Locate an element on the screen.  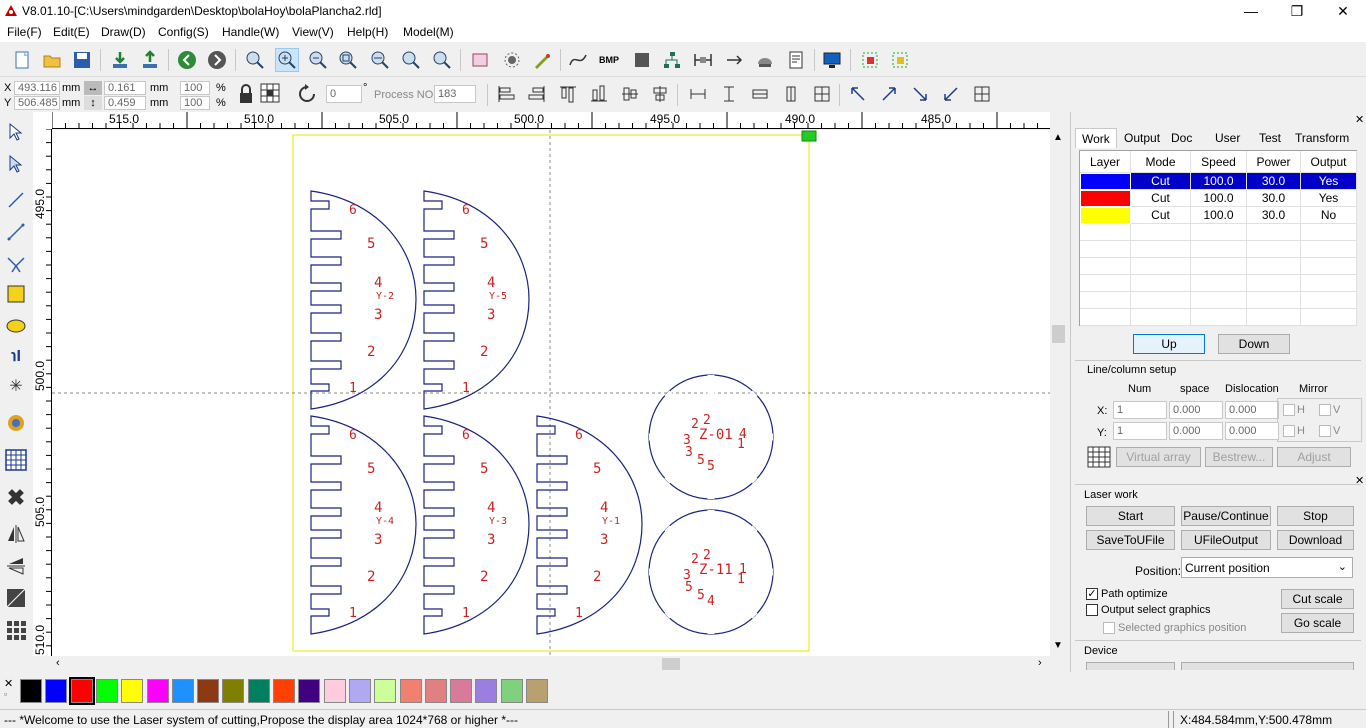
virtual-array-button: Virtual array is located at coordinates (1158, 457).